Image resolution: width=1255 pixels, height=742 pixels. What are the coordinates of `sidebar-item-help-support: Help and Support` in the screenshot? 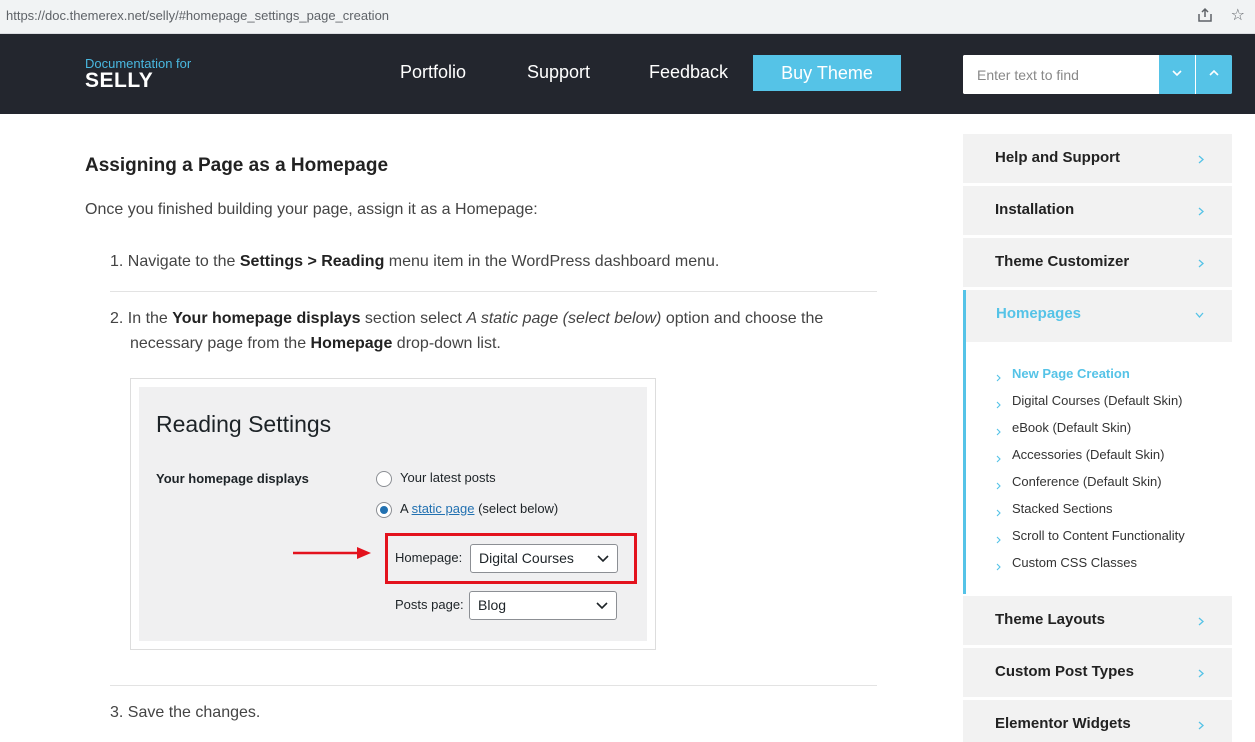 It's located at (1097, 158).